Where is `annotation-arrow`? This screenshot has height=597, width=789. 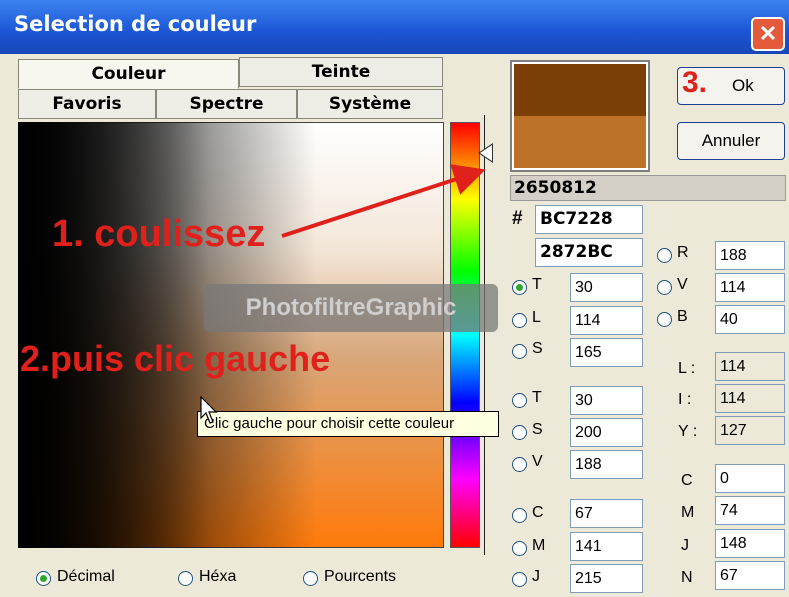
annotation-arrow is located at coordinates (383, 201).